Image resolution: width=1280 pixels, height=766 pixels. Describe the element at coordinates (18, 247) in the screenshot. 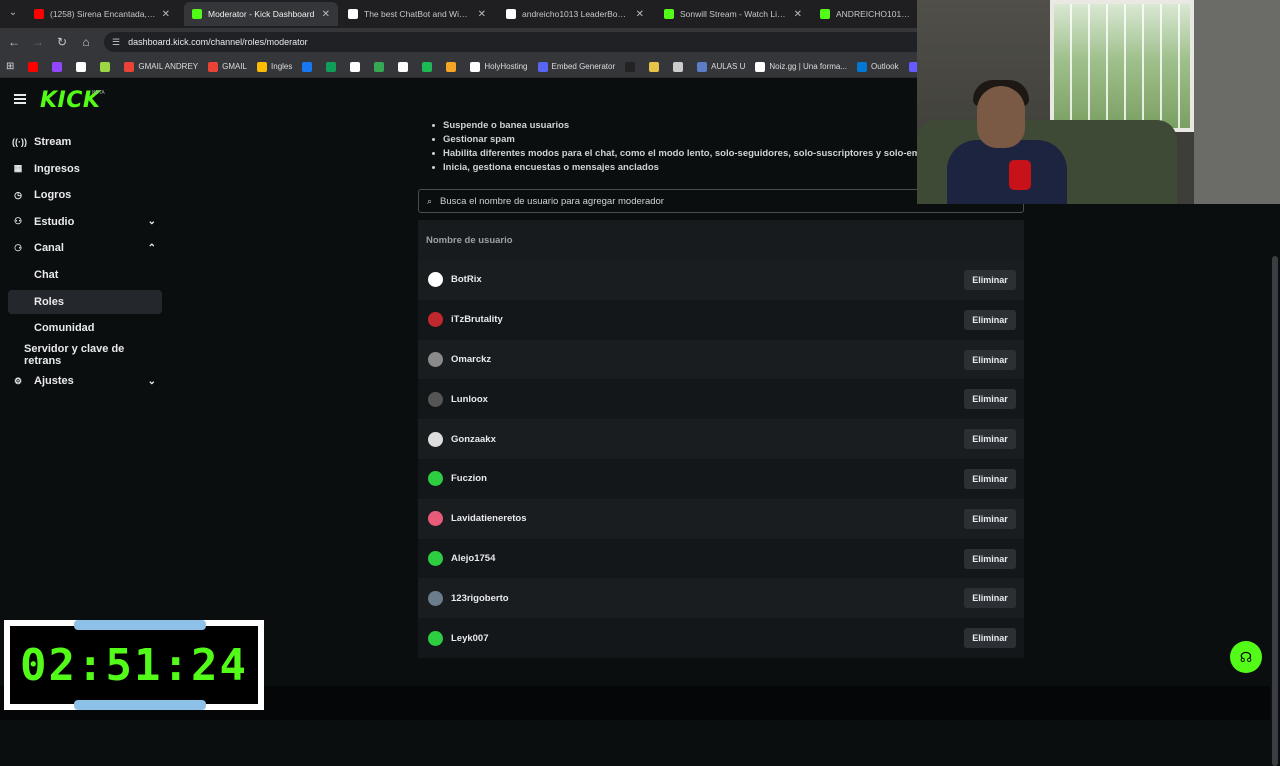

I see `channel-icon: ⚆` at that location.